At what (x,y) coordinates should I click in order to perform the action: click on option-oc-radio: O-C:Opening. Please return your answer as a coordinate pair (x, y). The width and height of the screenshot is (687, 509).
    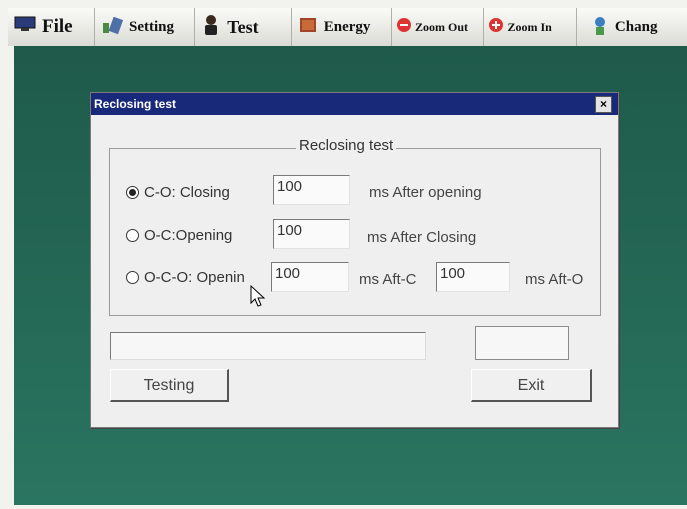
    Looking at the image, I should click on (179, 235).